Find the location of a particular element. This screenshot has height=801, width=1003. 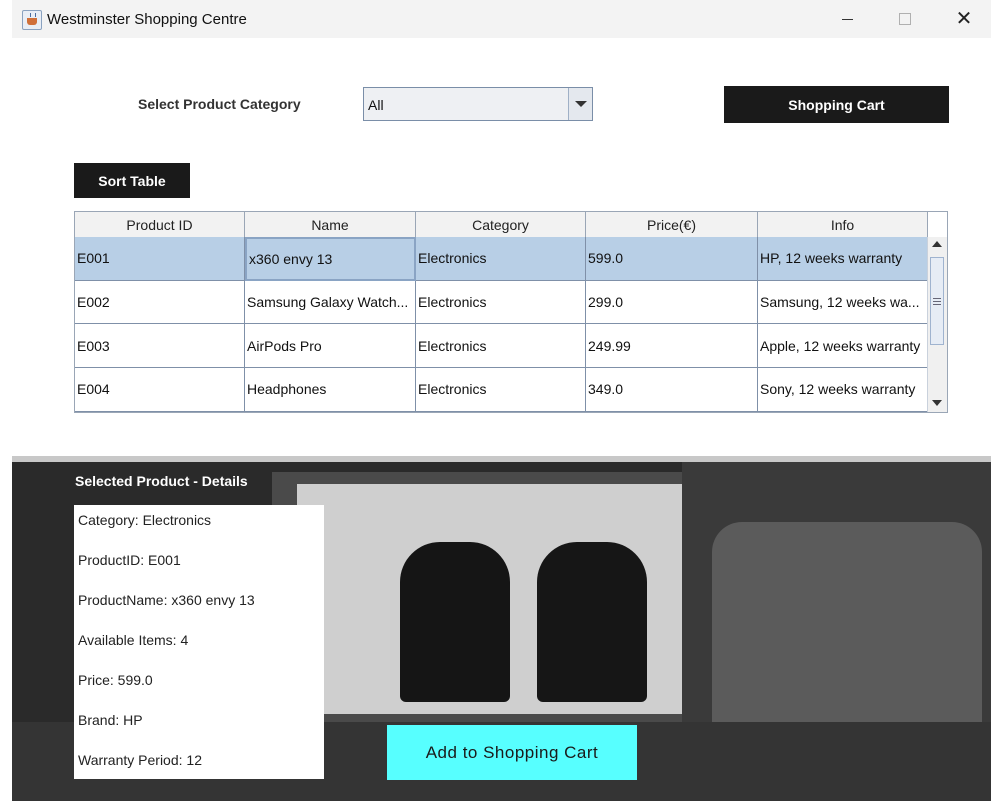

detail-price: Price: 599.0 is located at coordinates (115, 680).